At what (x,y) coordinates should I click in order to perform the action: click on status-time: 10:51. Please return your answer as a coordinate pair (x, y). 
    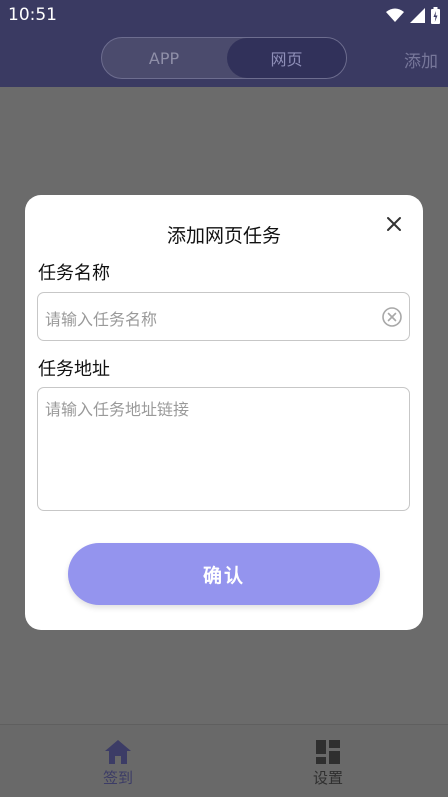
    Looking at the image, I should click on (32, 15).